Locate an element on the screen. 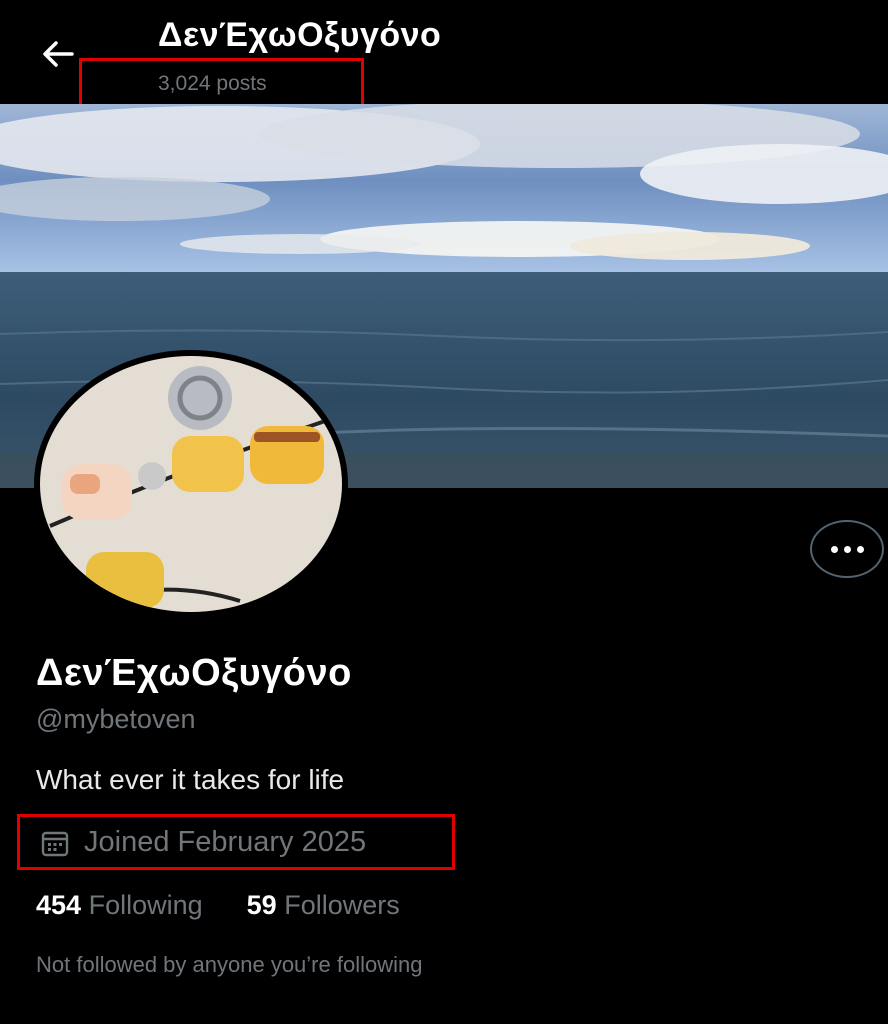 The width and height of the screenshot is (888, 1024). more-options-button is located at coordinates (847, 549).